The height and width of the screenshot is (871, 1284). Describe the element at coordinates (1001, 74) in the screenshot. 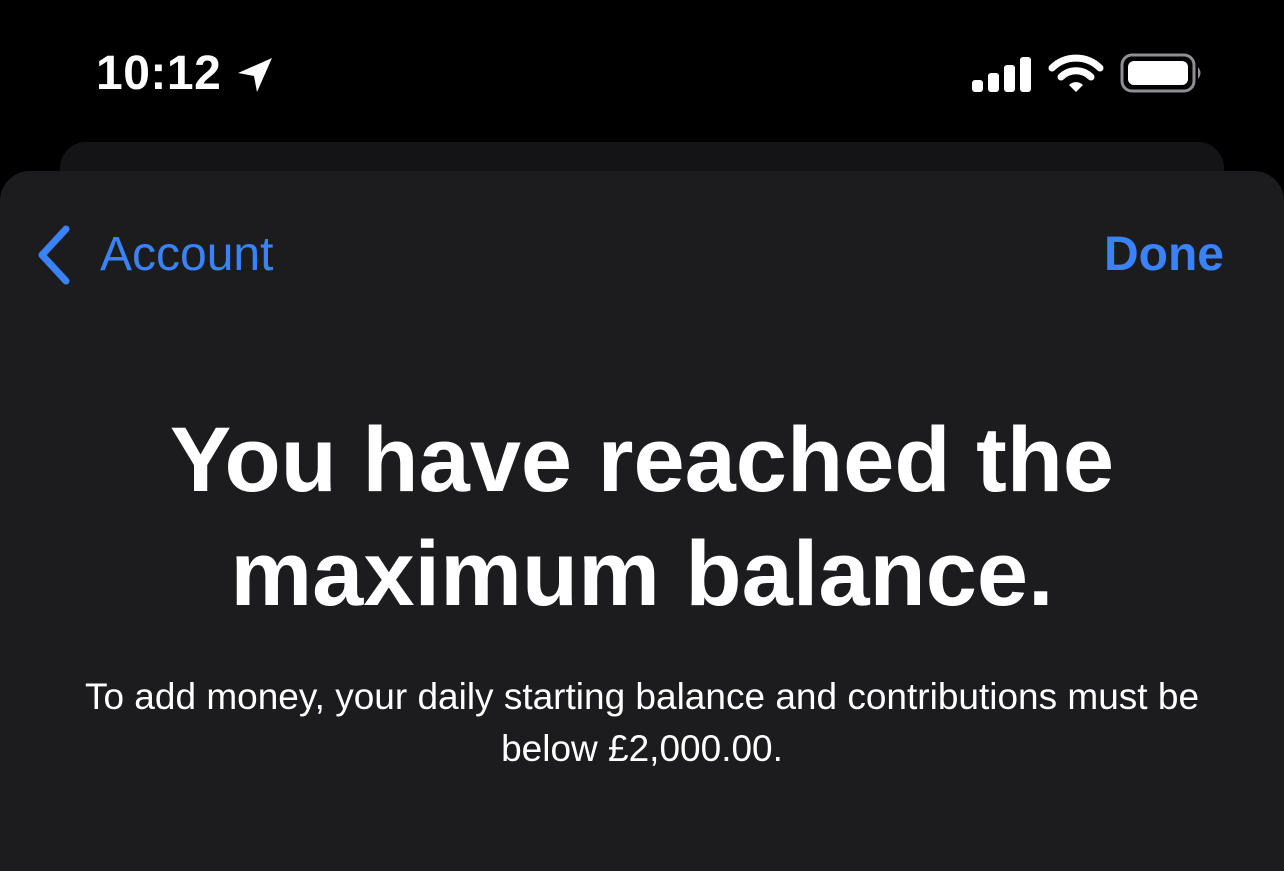

I see `cellular-signal-icon` at that location.